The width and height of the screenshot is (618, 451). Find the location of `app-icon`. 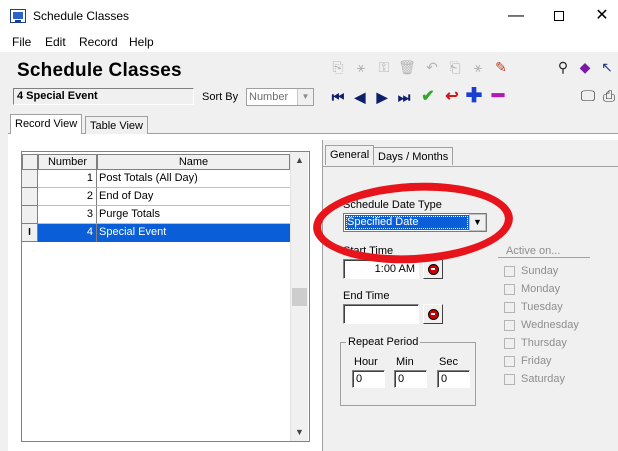

app-icon is located at coordinates (18, 16).